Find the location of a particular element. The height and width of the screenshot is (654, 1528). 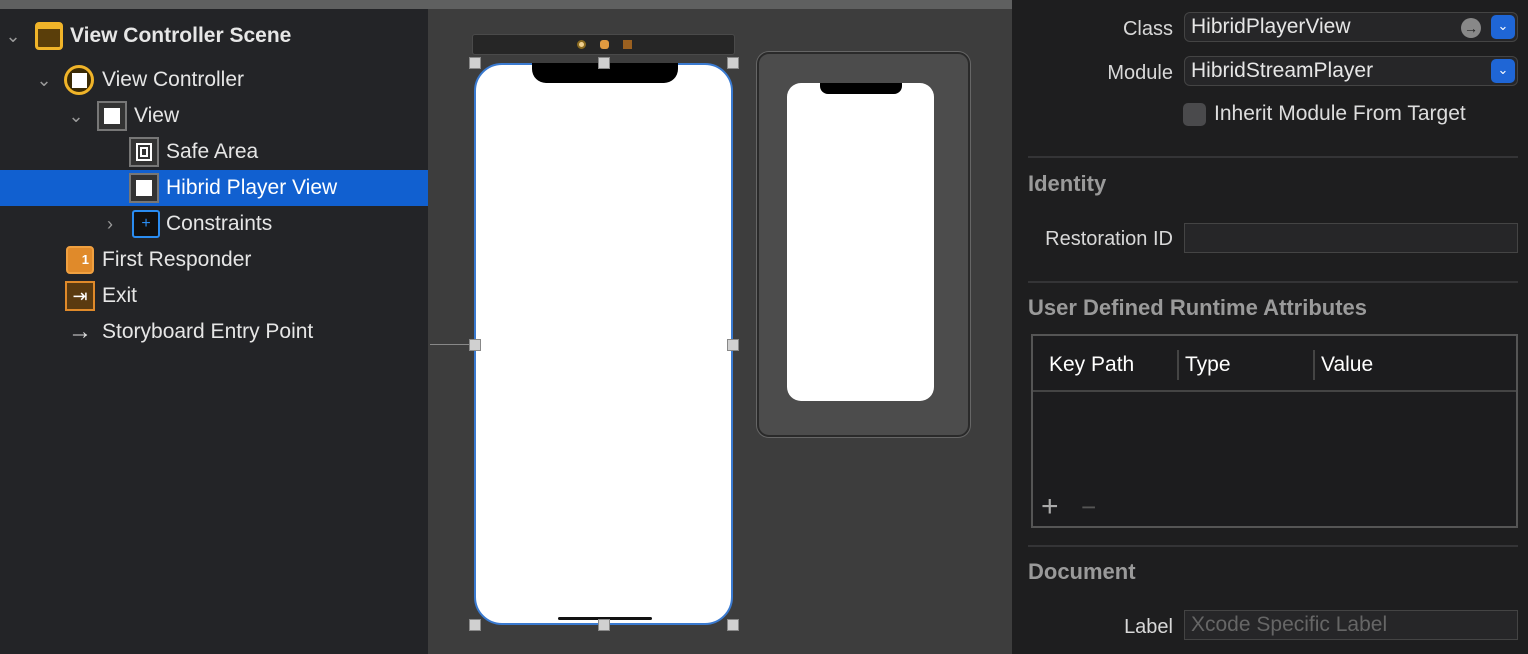

outline-item-view-controller: ⌄ View Controller is located at coordinates (214, 80).